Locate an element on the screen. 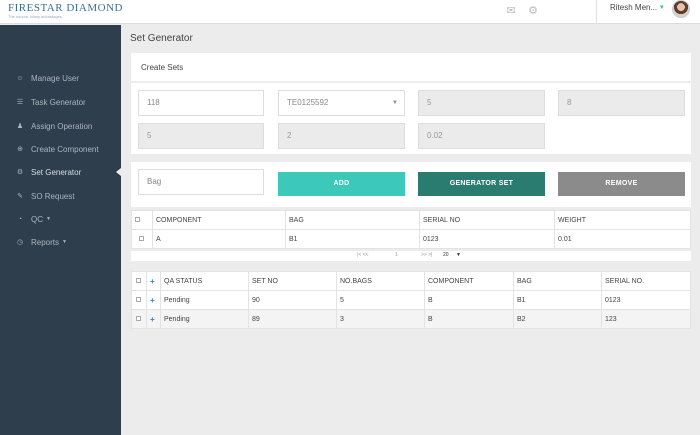 Image resolution: width=700 pixels, height=435 pixels. user-manage-icon: ☺ is located at coordinates (20, 78).